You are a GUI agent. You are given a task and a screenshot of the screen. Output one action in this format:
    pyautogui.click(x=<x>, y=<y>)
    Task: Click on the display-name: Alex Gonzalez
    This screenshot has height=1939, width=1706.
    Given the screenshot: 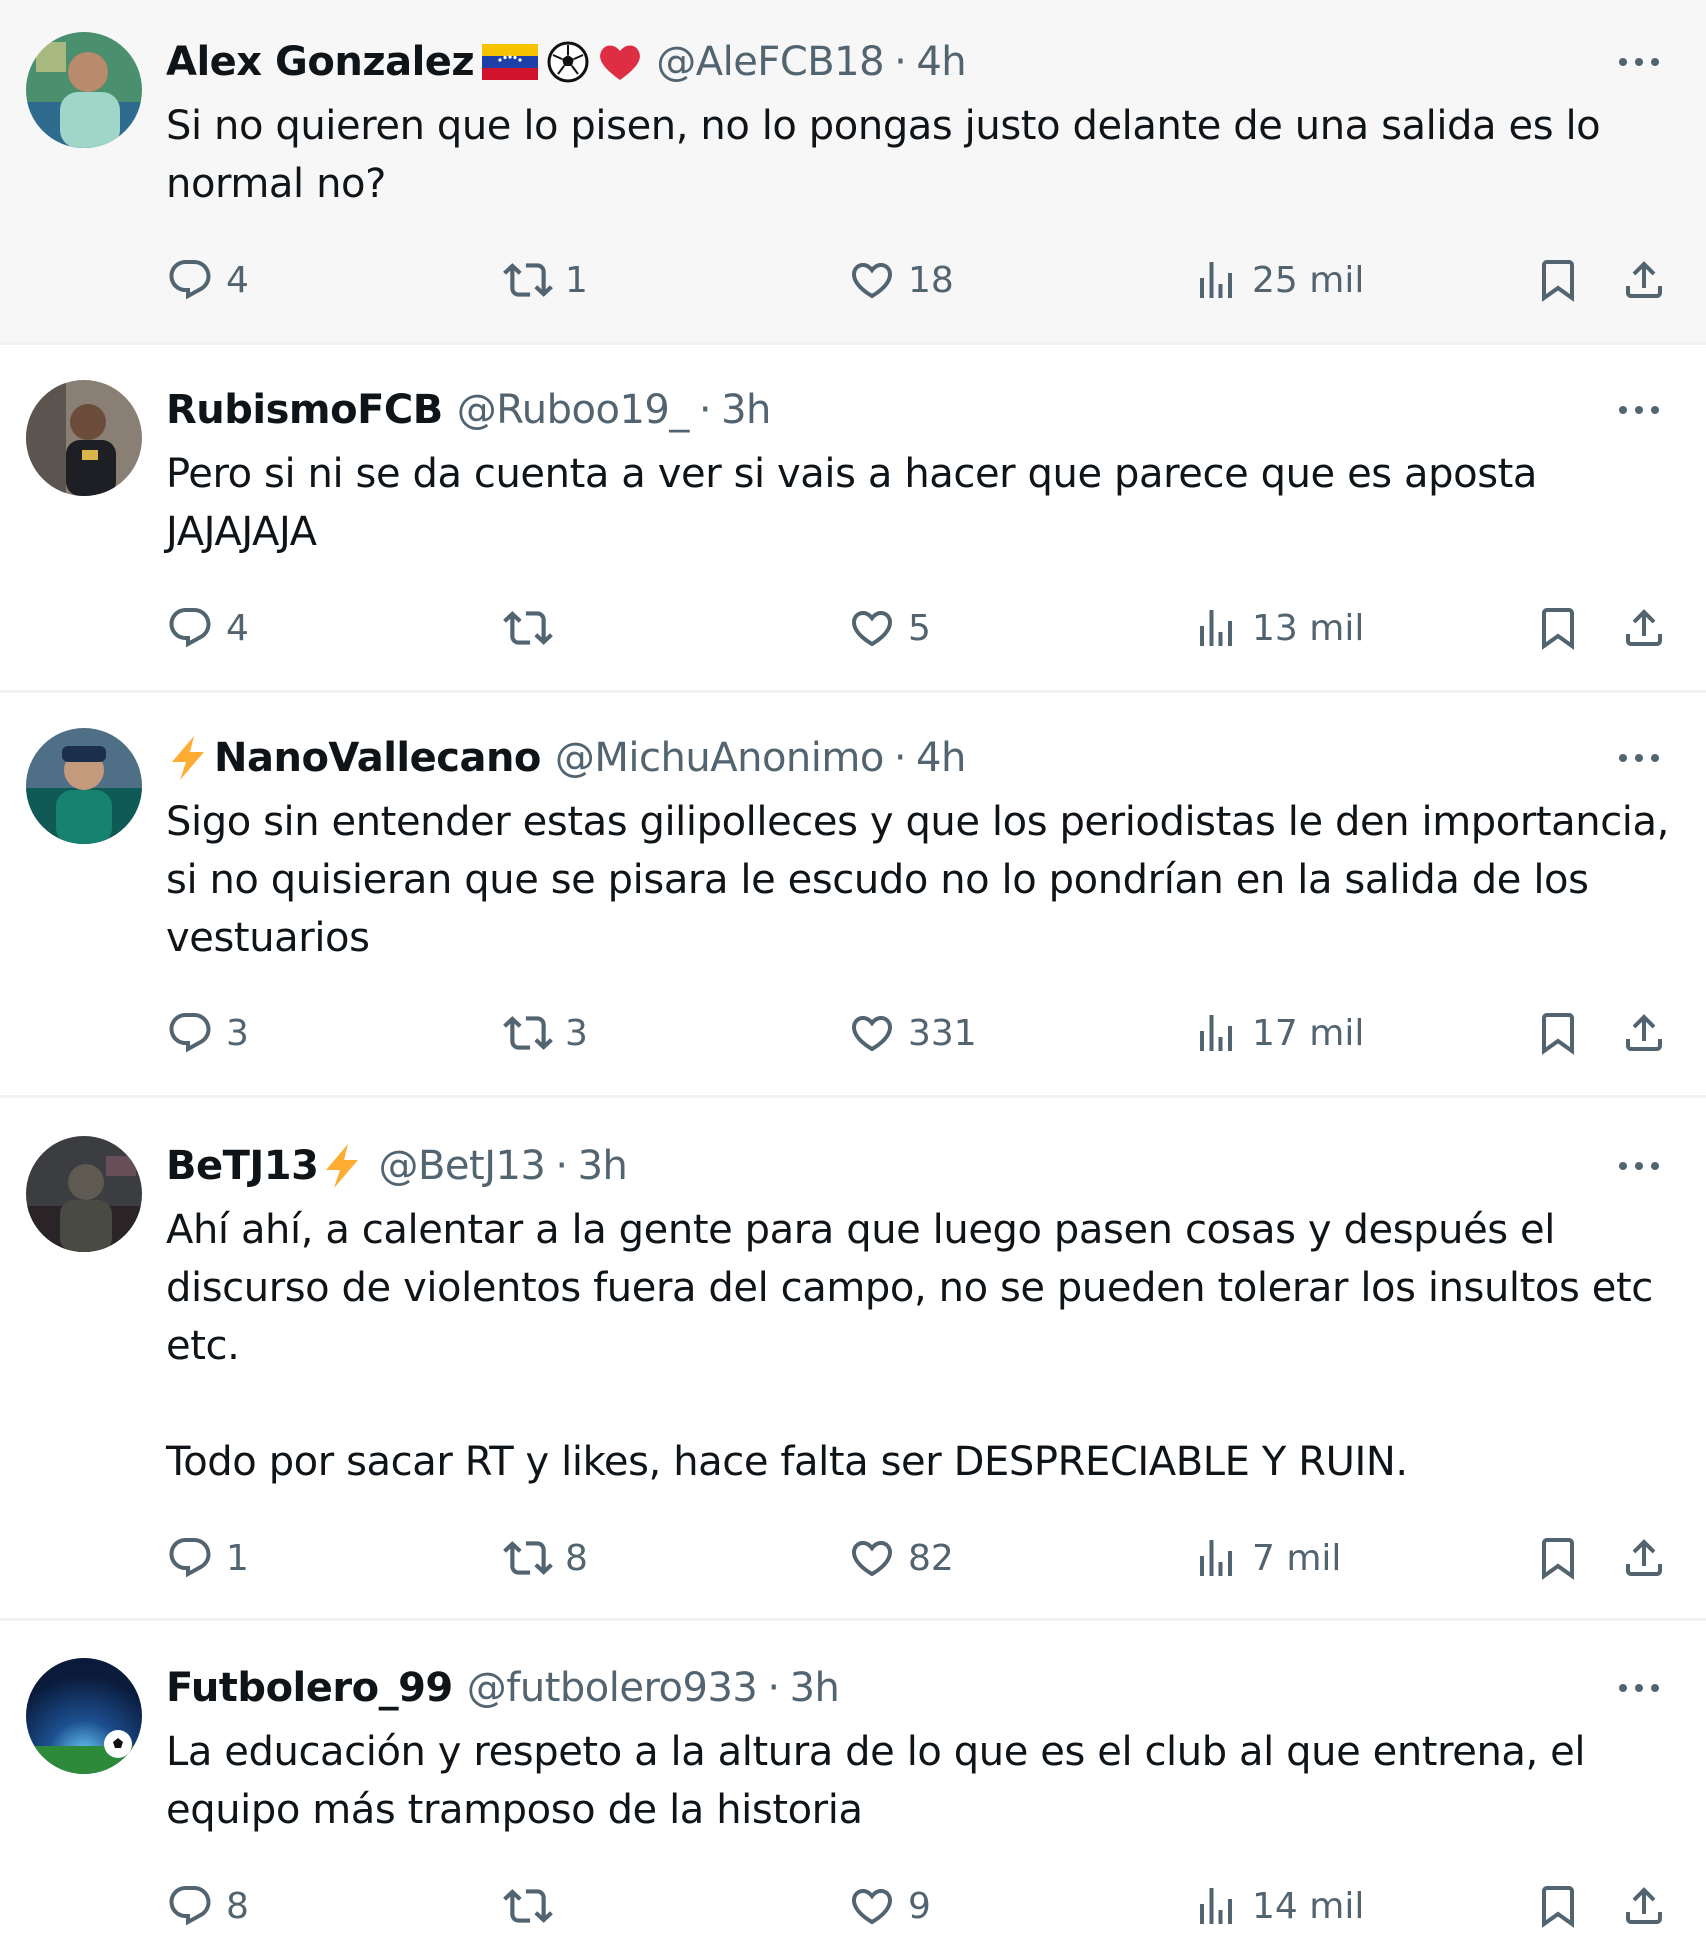 What is the action you would take?
    pyautogui.click(x=320, y=62)
    